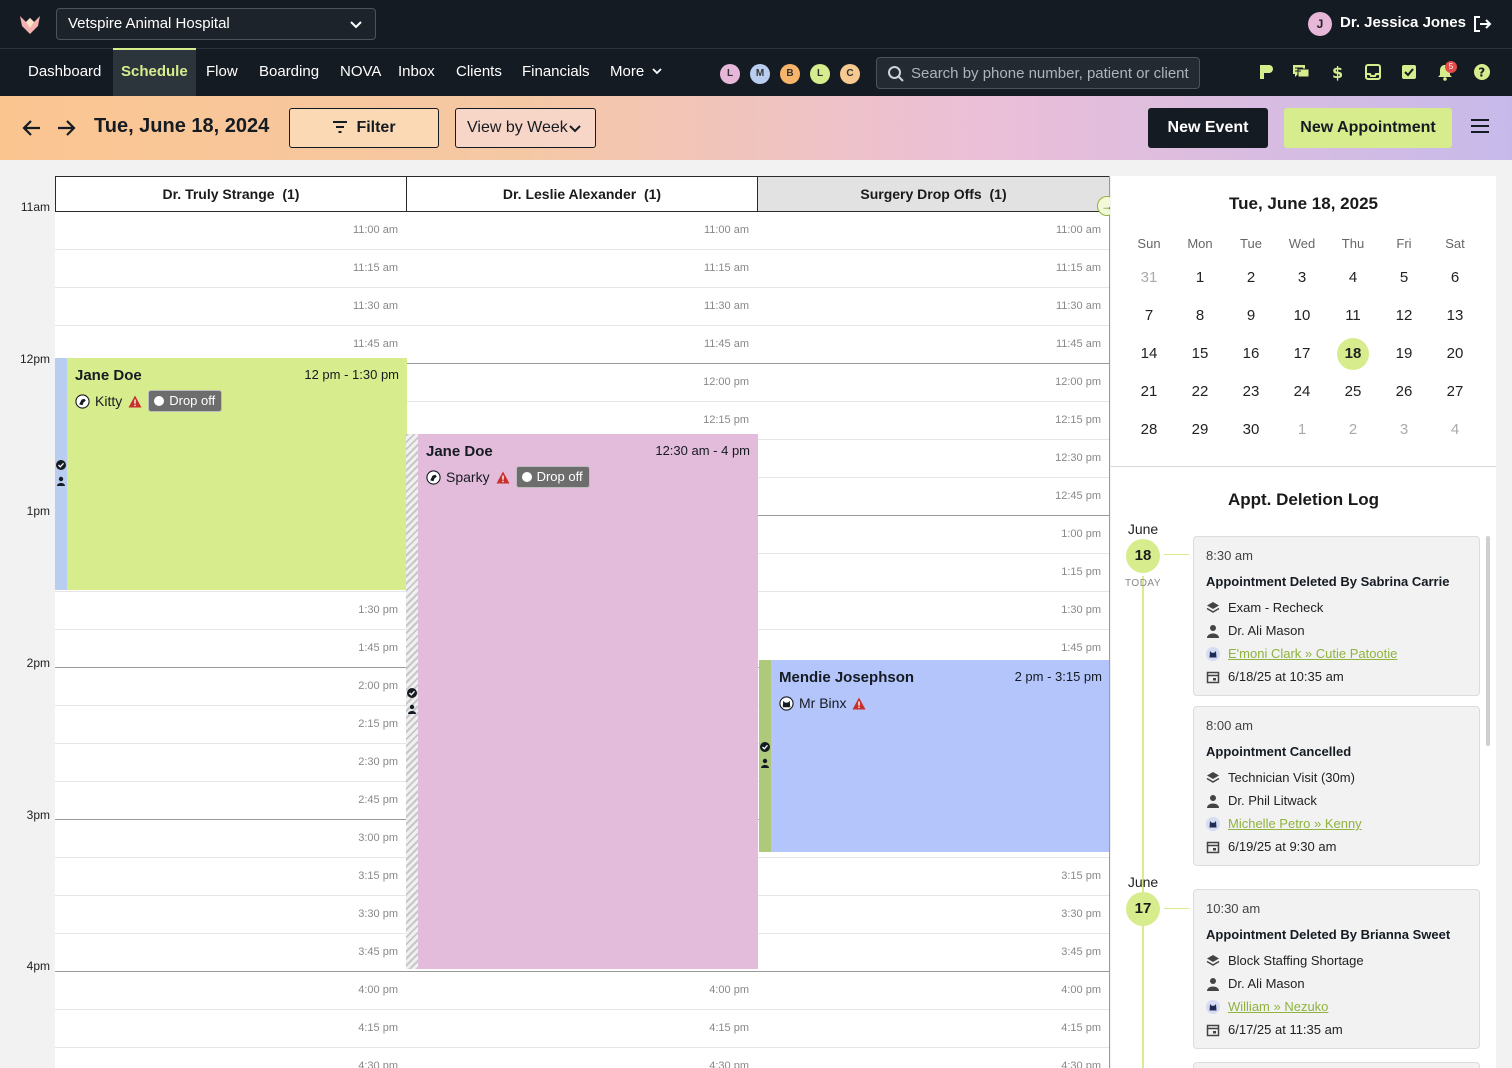 The image size is (1512, 1068). Describe the element at coordinates (934, 756) in the screenshot. I see `appointment-card: Mendie Josephson 2 pm - 3:15 pm Mr Binx` at that location.